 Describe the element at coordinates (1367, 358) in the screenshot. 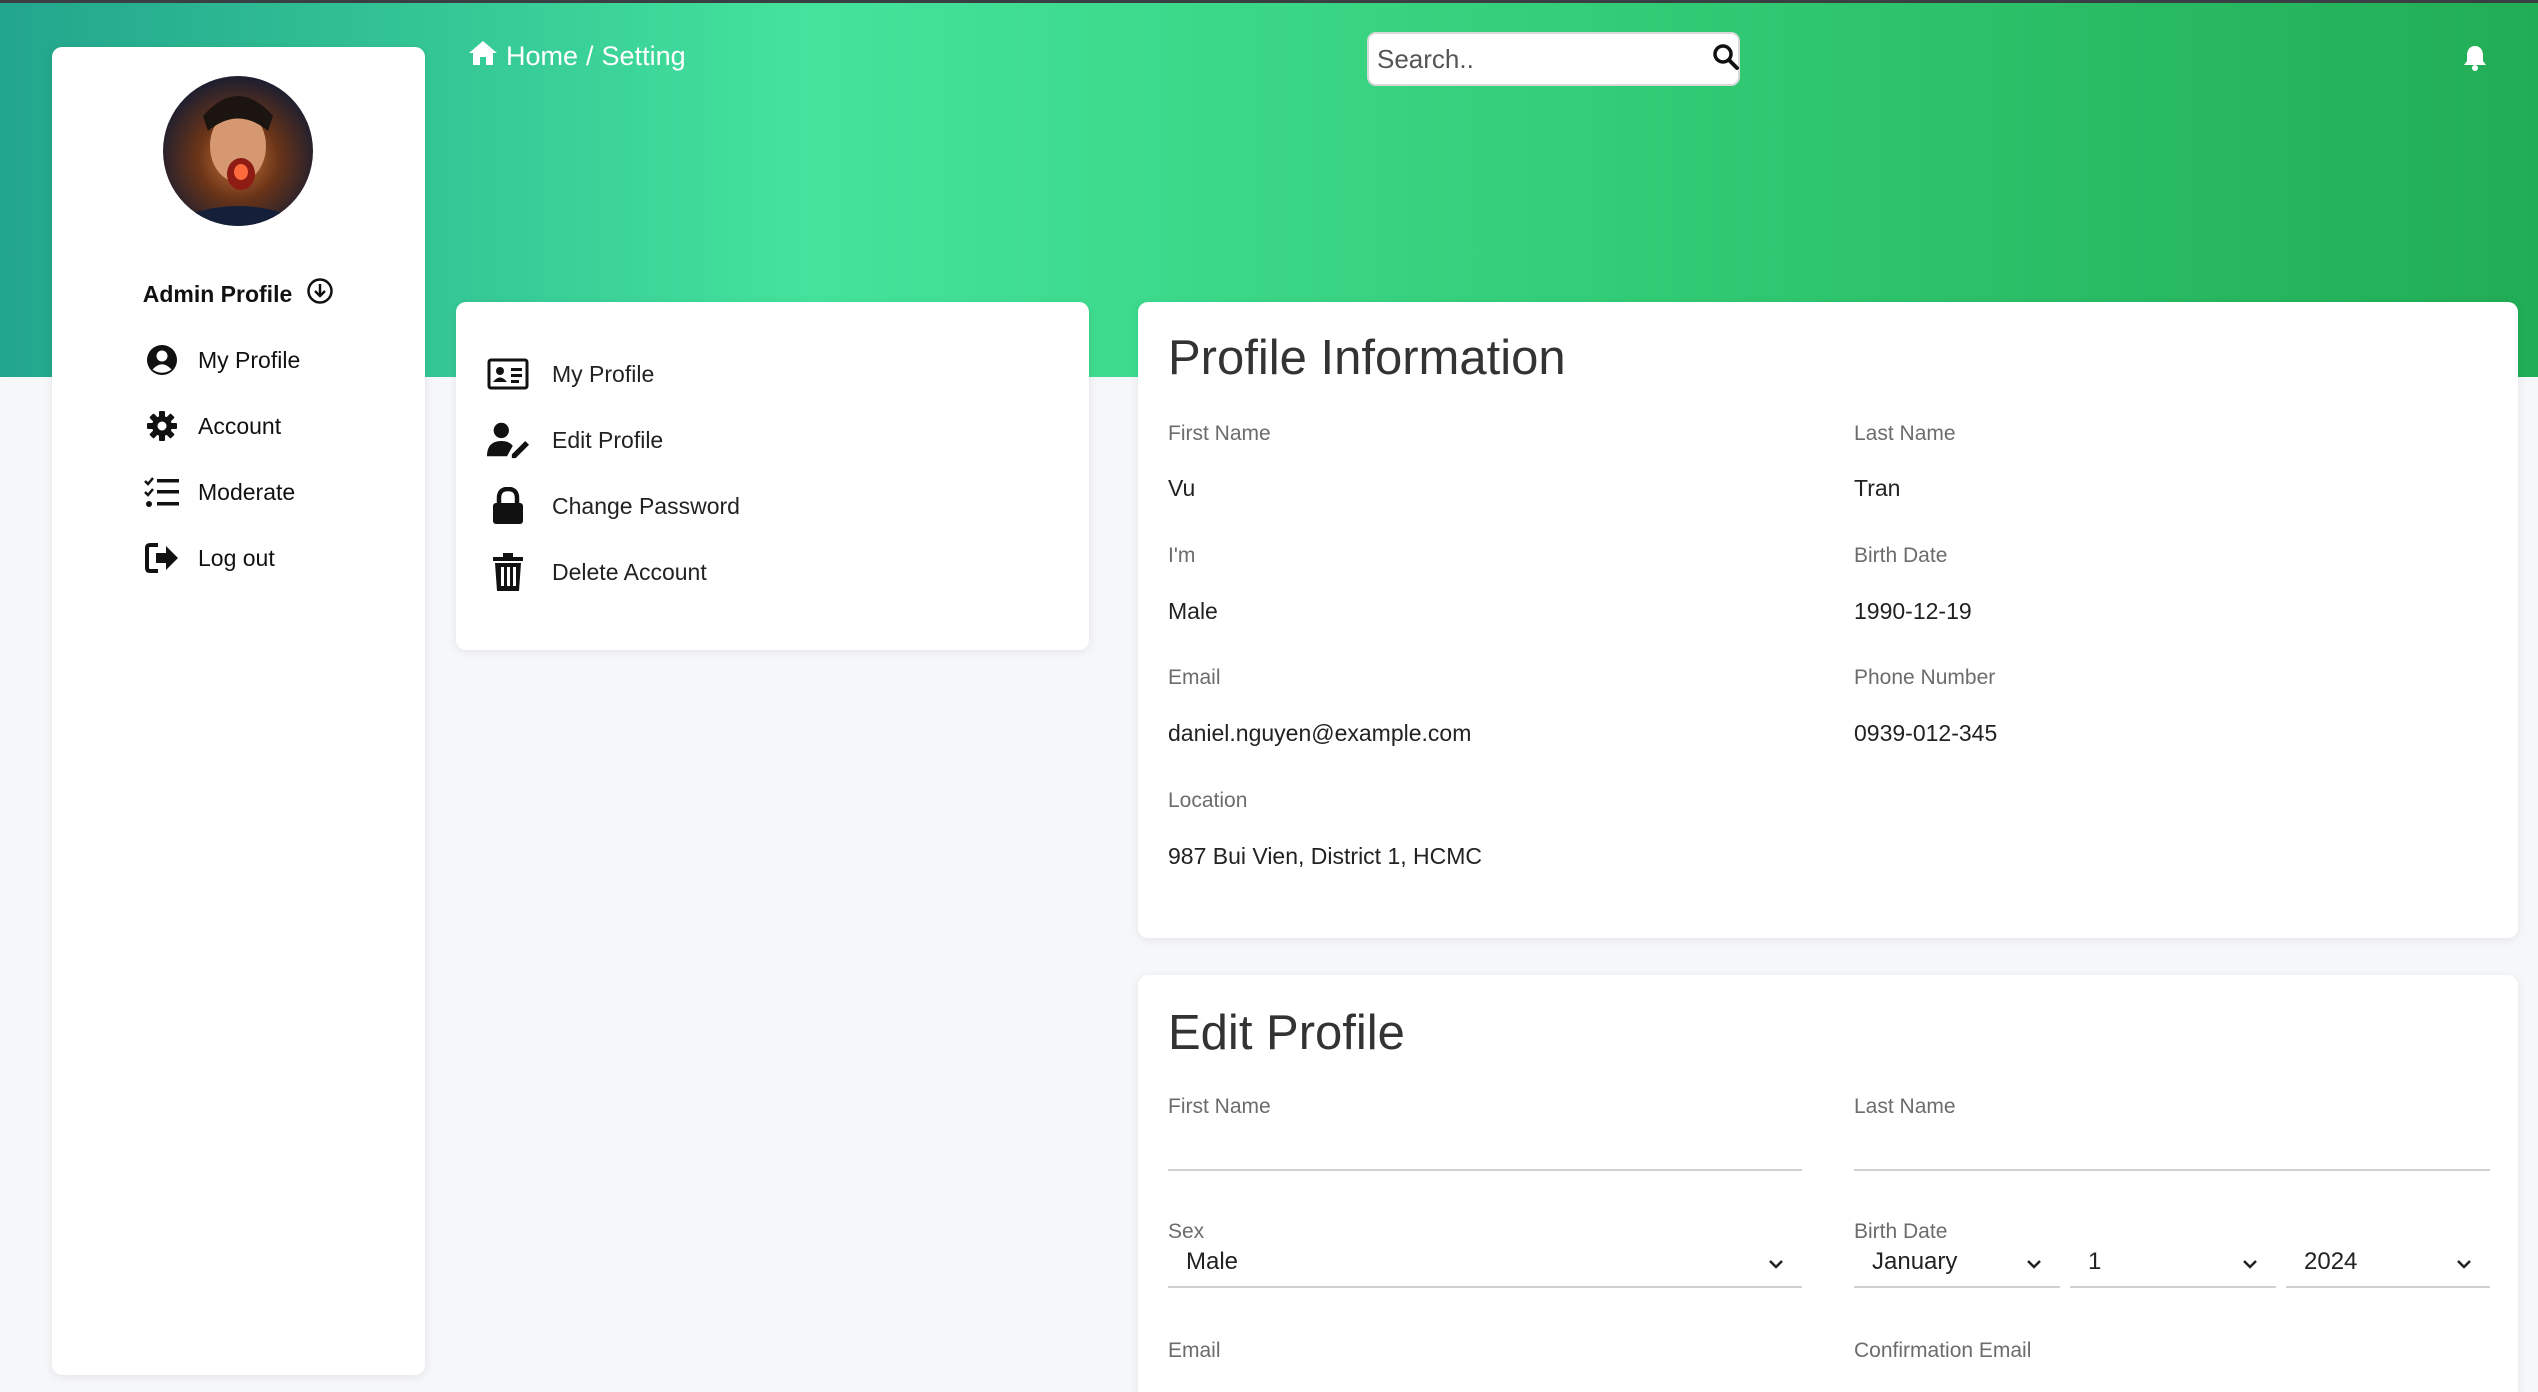

I see `profile-info-title: Profile Information` at that location.